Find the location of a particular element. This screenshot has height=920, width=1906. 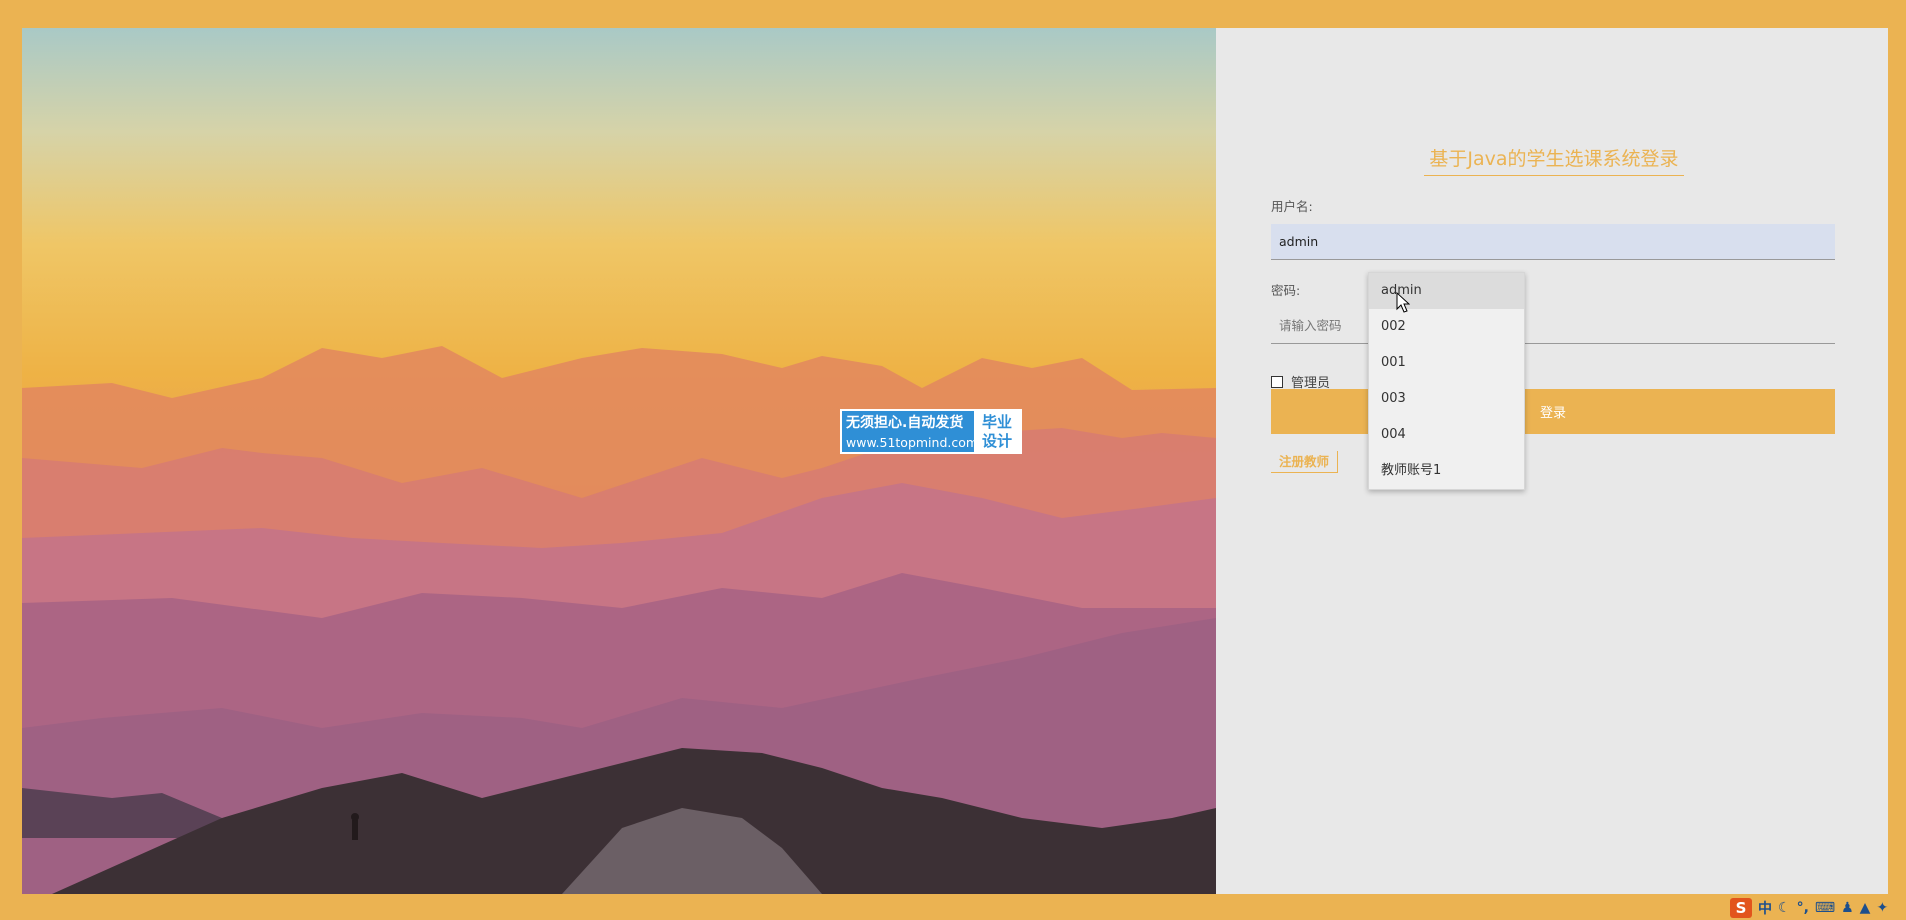

watermark-badge-line2: 设计 is located at coordinates (996, 441).